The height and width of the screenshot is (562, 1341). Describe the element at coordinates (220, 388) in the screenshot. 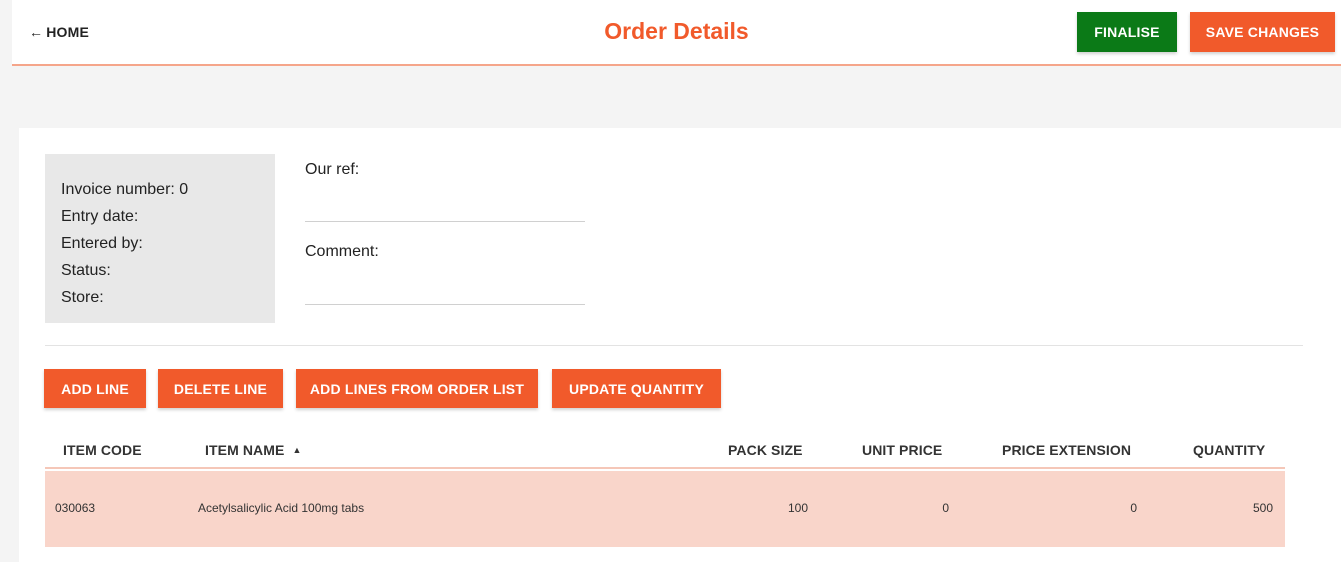

I see `delete-line-button: DELETE LINE` at that location.